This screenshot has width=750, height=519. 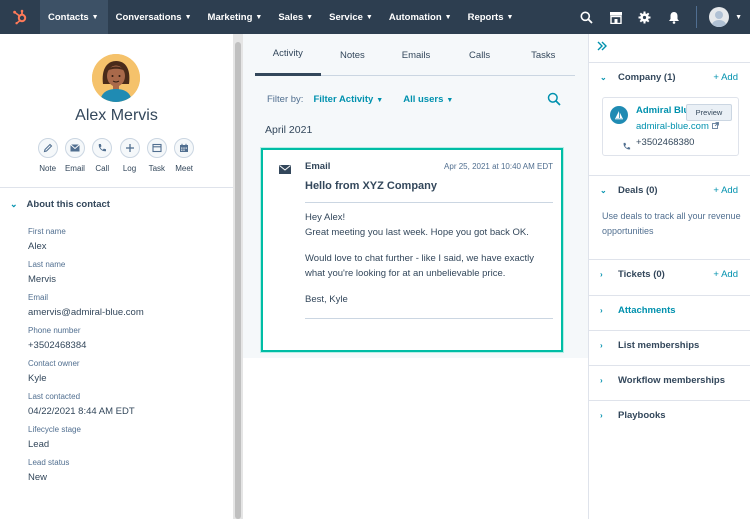 I want to click on field-phone-number: Phone number +3502468384, so click(x=116, y=339).